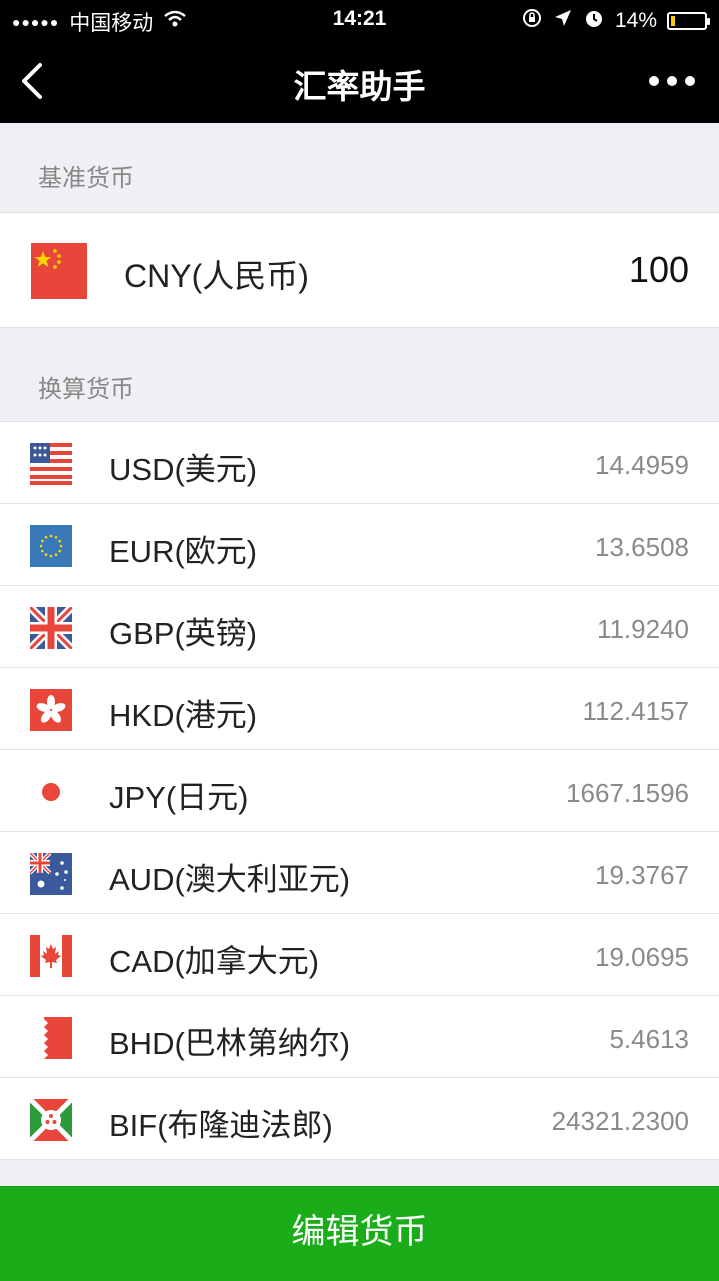  What do you see at coordinates (51, 548) in the screenshot?
I see `eu-flag-icon` at bounding box center [51, 548].